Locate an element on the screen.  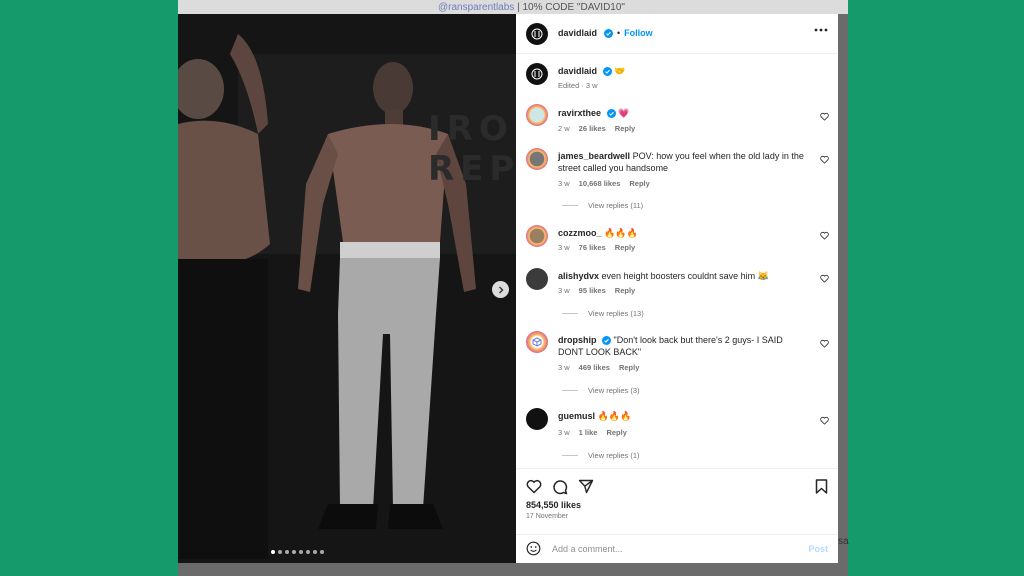
background-caption-text: @ransparentlabs | 10% CODE "DAVID10" is located at coordinates (531, 7).